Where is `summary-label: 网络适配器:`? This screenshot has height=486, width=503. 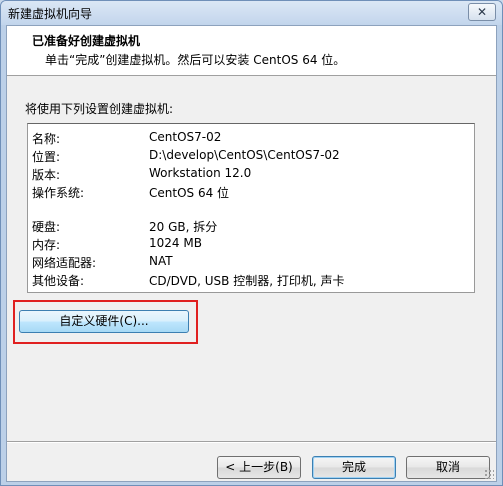 summary-label: 网络适配器: is located at coordinates (64, 263).